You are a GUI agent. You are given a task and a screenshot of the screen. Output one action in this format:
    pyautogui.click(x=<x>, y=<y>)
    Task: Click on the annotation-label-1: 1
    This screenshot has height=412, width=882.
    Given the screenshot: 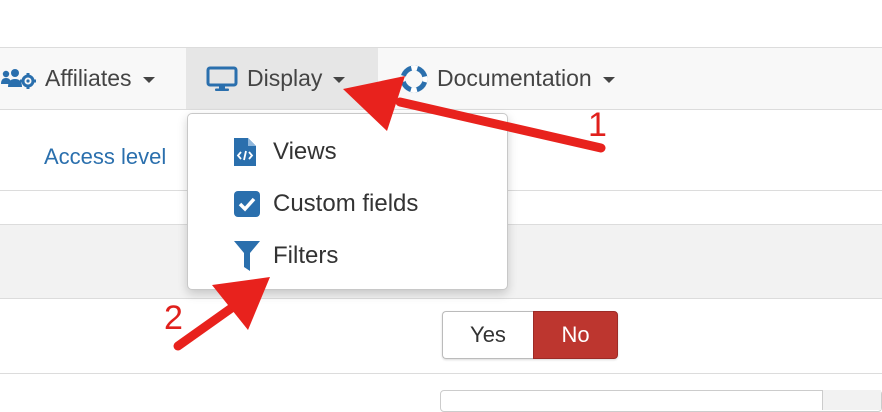 What is the action you would take?
    pyautogui.click(x=597, y=125)
    